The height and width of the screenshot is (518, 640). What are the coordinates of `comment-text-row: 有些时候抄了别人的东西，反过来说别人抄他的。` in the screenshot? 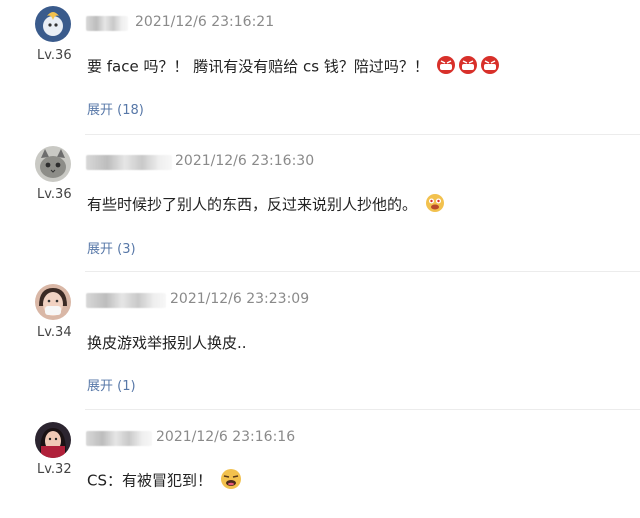 It's located at (266, 205).